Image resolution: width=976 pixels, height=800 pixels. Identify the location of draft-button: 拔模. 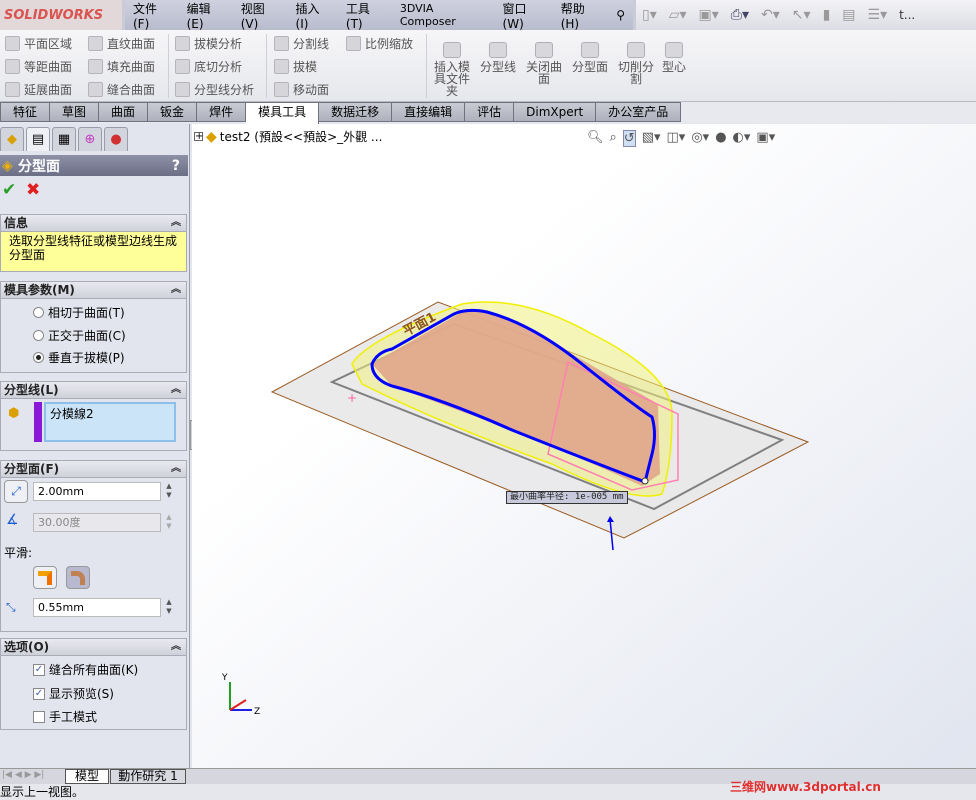
(295, 66).